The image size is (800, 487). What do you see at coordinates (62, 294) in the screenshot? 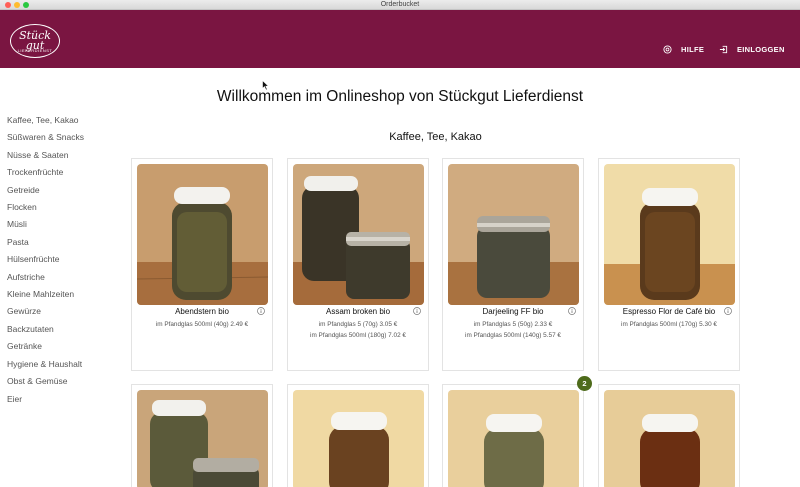
I see `sidebar-item-kleine-mahlzeiten: Kleine Mahlzeiten` at bounding box center [62, 294].